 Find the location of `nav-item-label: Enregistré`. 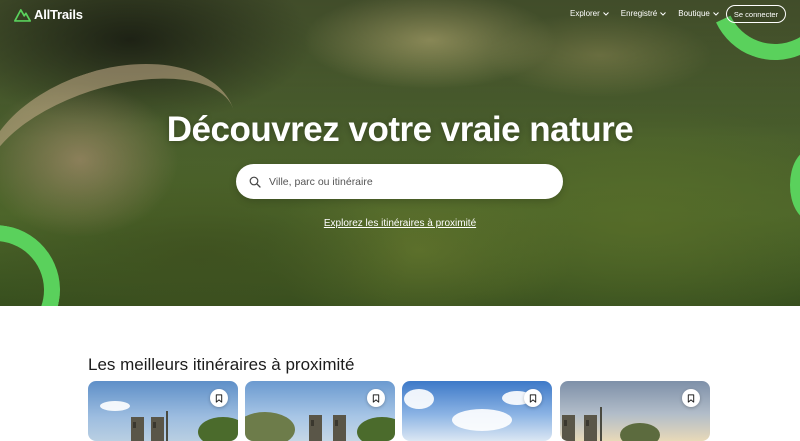

nav-item-label: Enregistré is located at coordinates (639, 13).